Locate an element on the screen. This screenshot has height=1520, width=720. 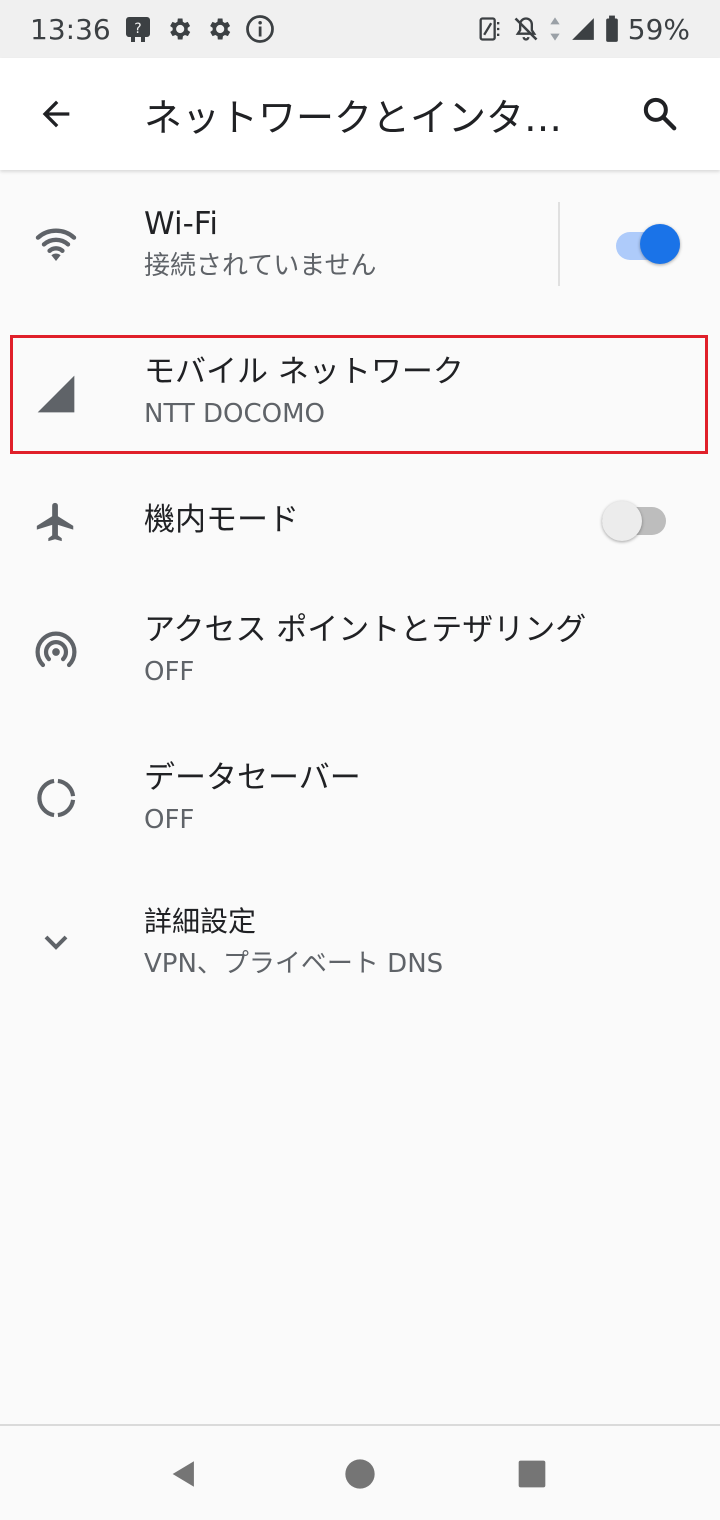
bell-off-icon is located at coordinates (526, 29).